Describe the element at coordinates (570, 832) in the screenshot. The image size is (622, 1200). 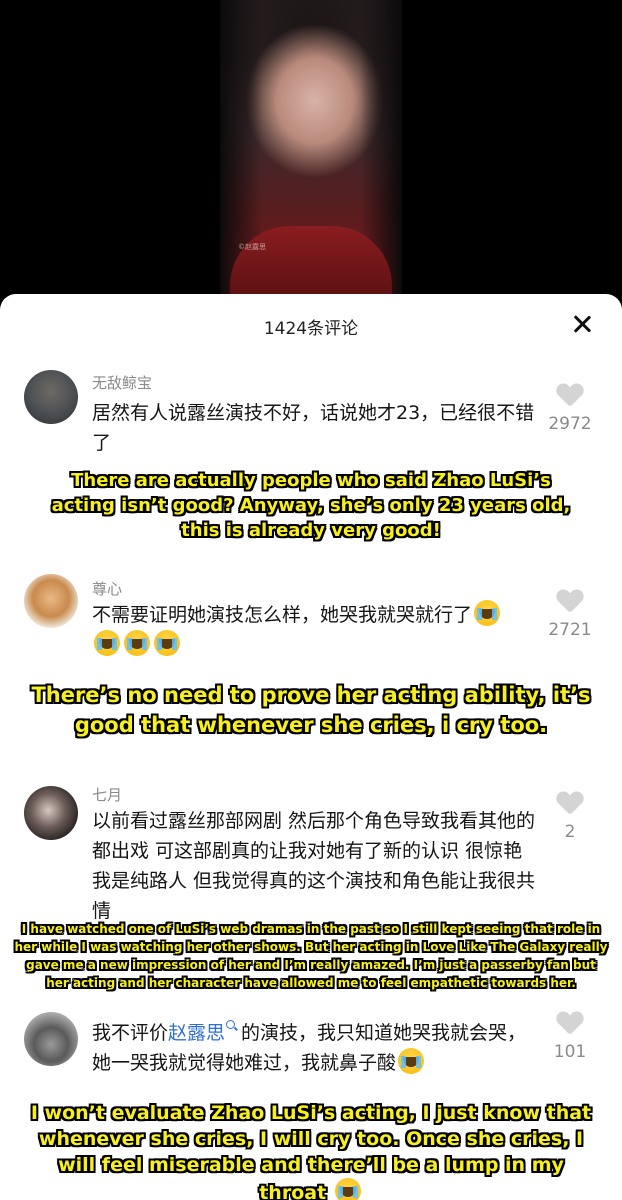
I see `like-count: 2` at that location.